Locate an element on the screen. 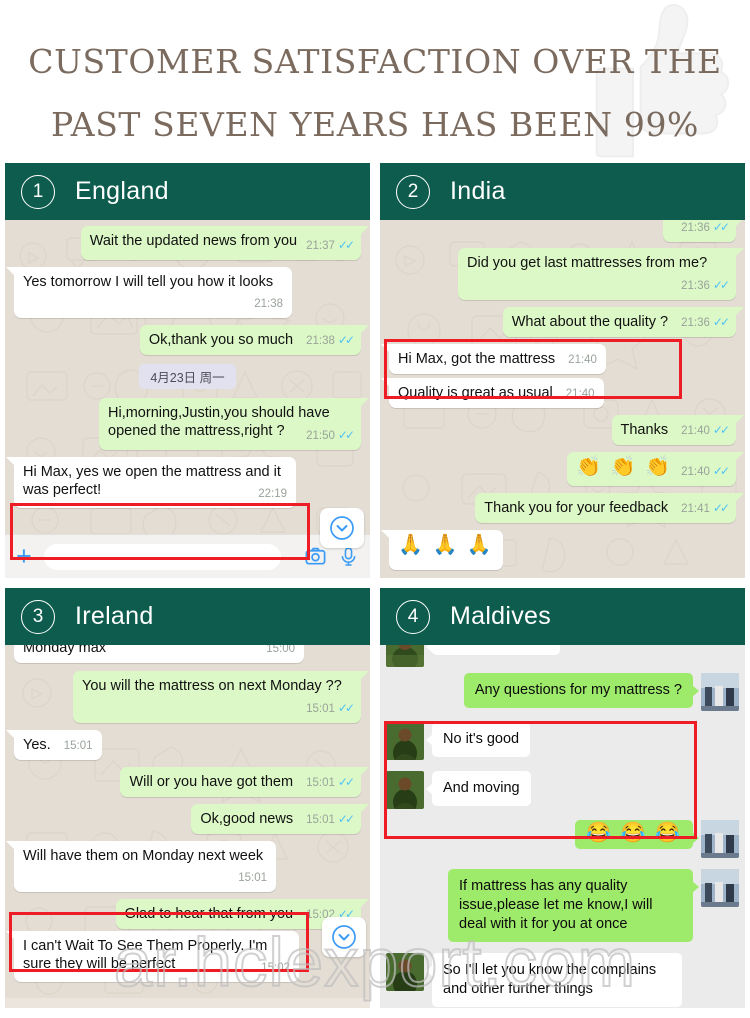 Image resolution: width=750 pixels, height=1018 pixels. message-row: Hi Max, got the mattress 21:40 is located at coordinates (558, 359).